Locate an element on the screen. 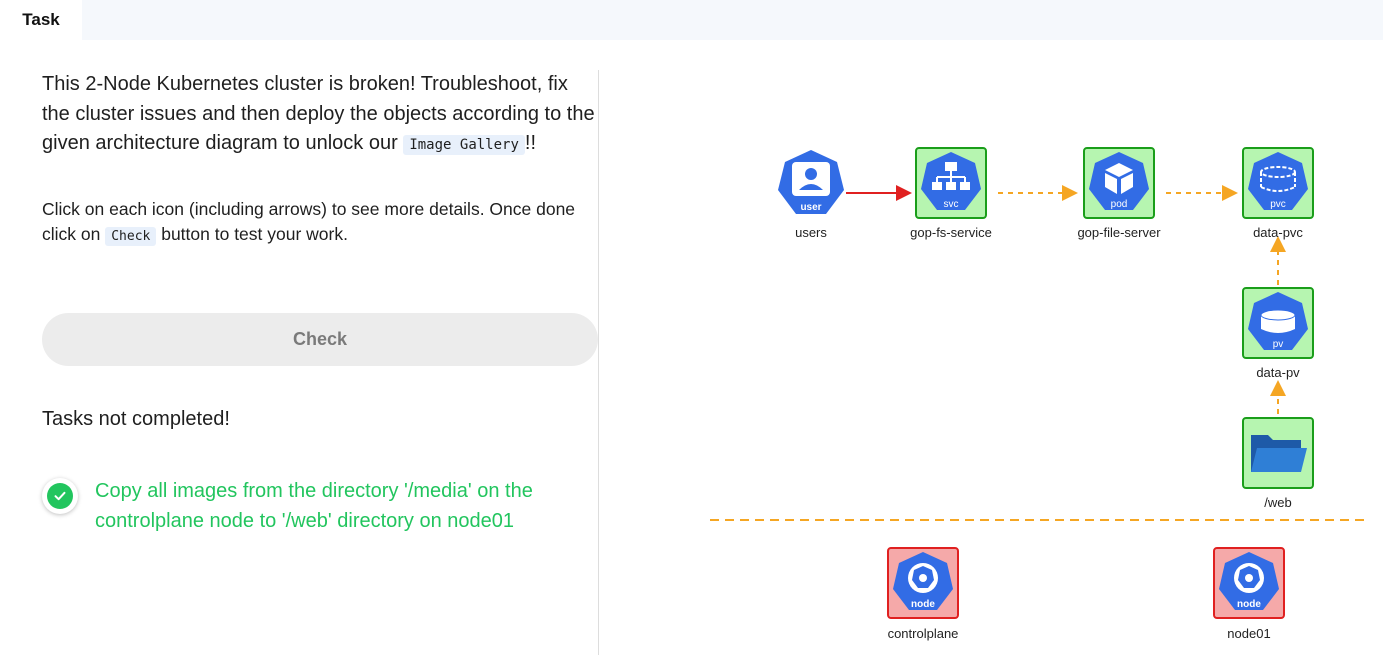 The height and width of the screenshot is (655, 1383). node01-label: node01 is located at coordinates (1249, 633).